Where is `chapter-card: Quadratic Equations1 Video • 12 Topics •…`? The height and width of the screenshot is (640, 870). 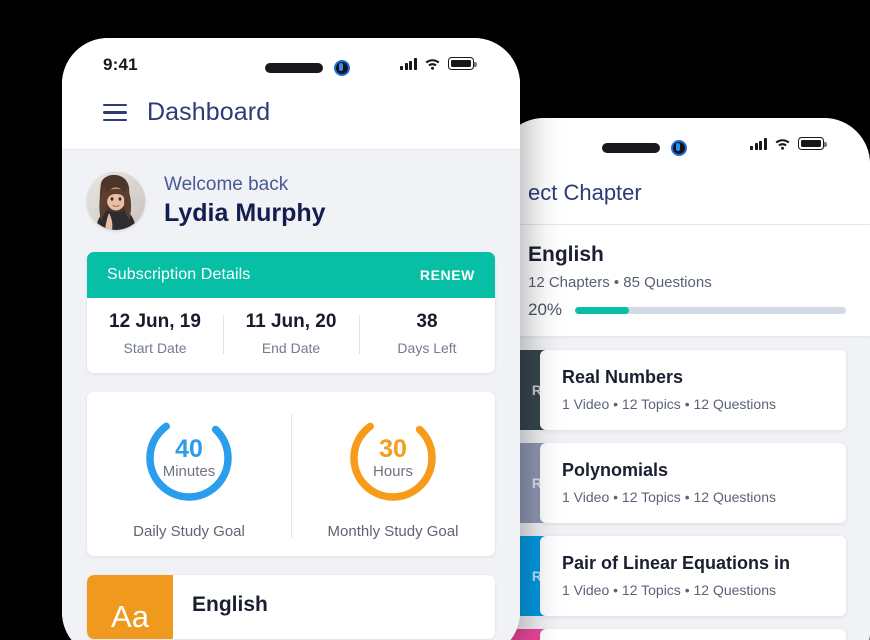 chapter-card: Quadratic Equations1 Video • 12 Topics •… is located at coordinates (693, 634).